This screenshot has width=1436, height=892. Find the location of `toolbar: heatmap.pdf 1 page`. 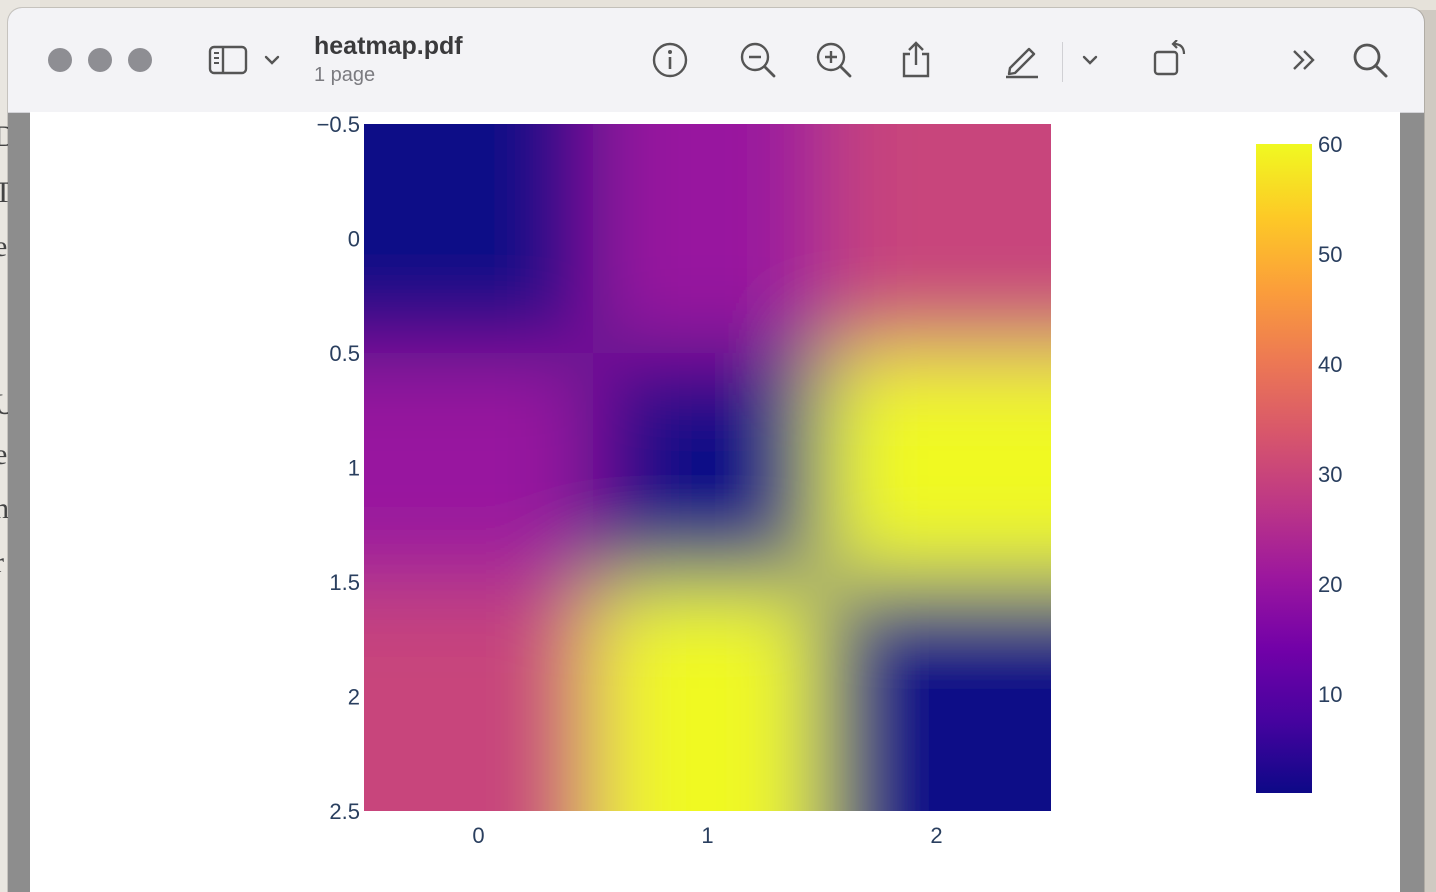

toolbar: heatmap.pdf 1 page is located at coordinates (716, 60).